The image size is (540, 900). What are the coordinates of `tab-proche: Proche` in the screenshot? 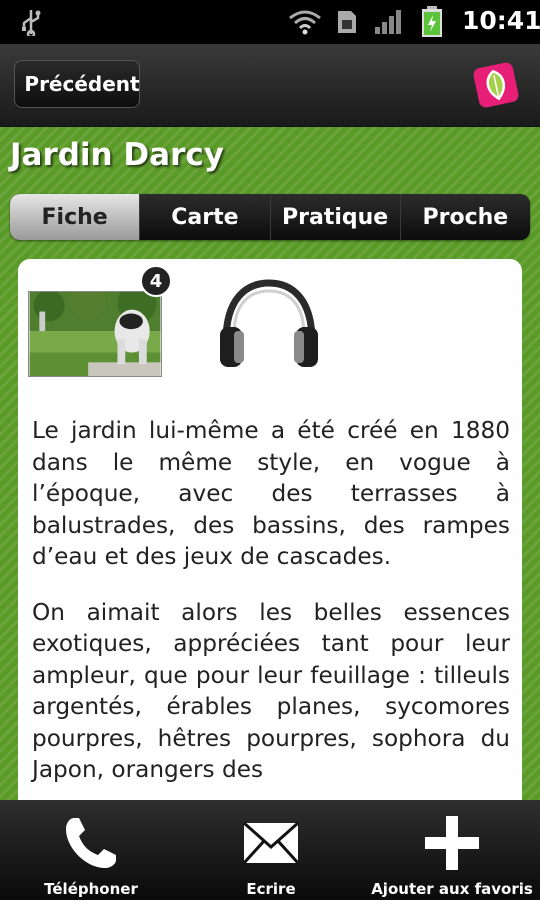 It's located at (465, 217).